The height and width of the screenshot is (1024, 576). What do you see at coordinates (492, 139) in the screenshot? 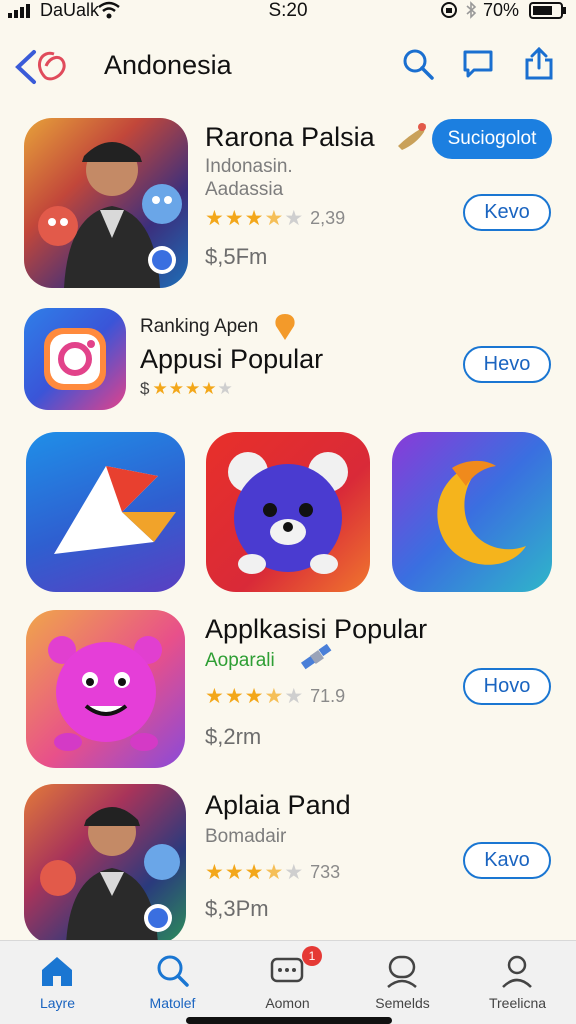
I see `category-pill: Suciogolot` at bounding box center [492, 139].